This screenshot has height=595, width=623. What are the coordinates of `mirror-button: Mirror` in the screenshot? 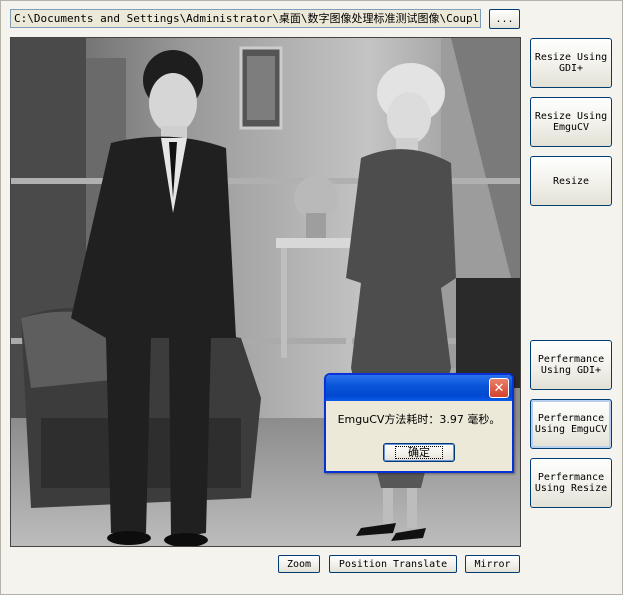 It's located at (492, 564).